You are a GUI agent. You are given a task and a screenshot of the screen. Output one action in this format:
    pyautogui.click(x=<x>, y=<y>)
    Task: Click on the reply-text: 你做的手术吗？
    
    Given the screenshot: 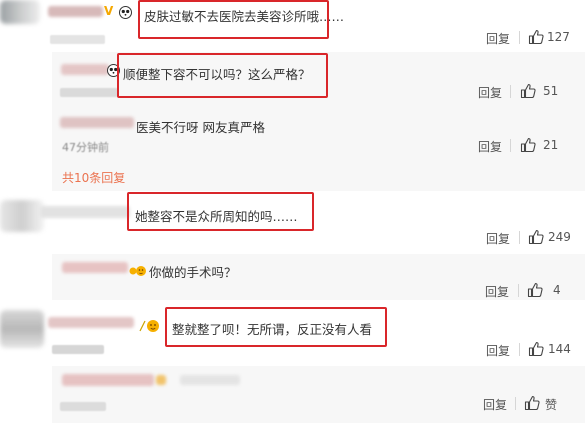 What is the action you would take?
    pyautogui.click(x=193, y=272)
    